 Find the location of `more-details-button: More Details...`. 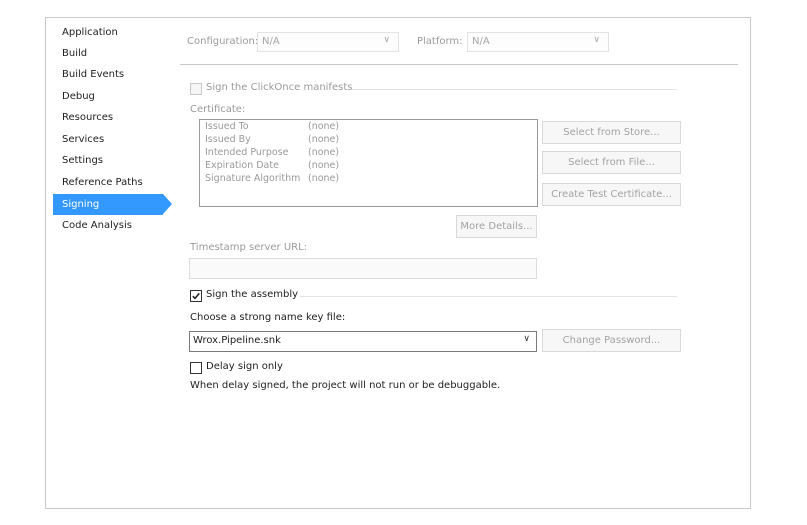

more-details-button: More Details... is located at coordinates (496, 226).